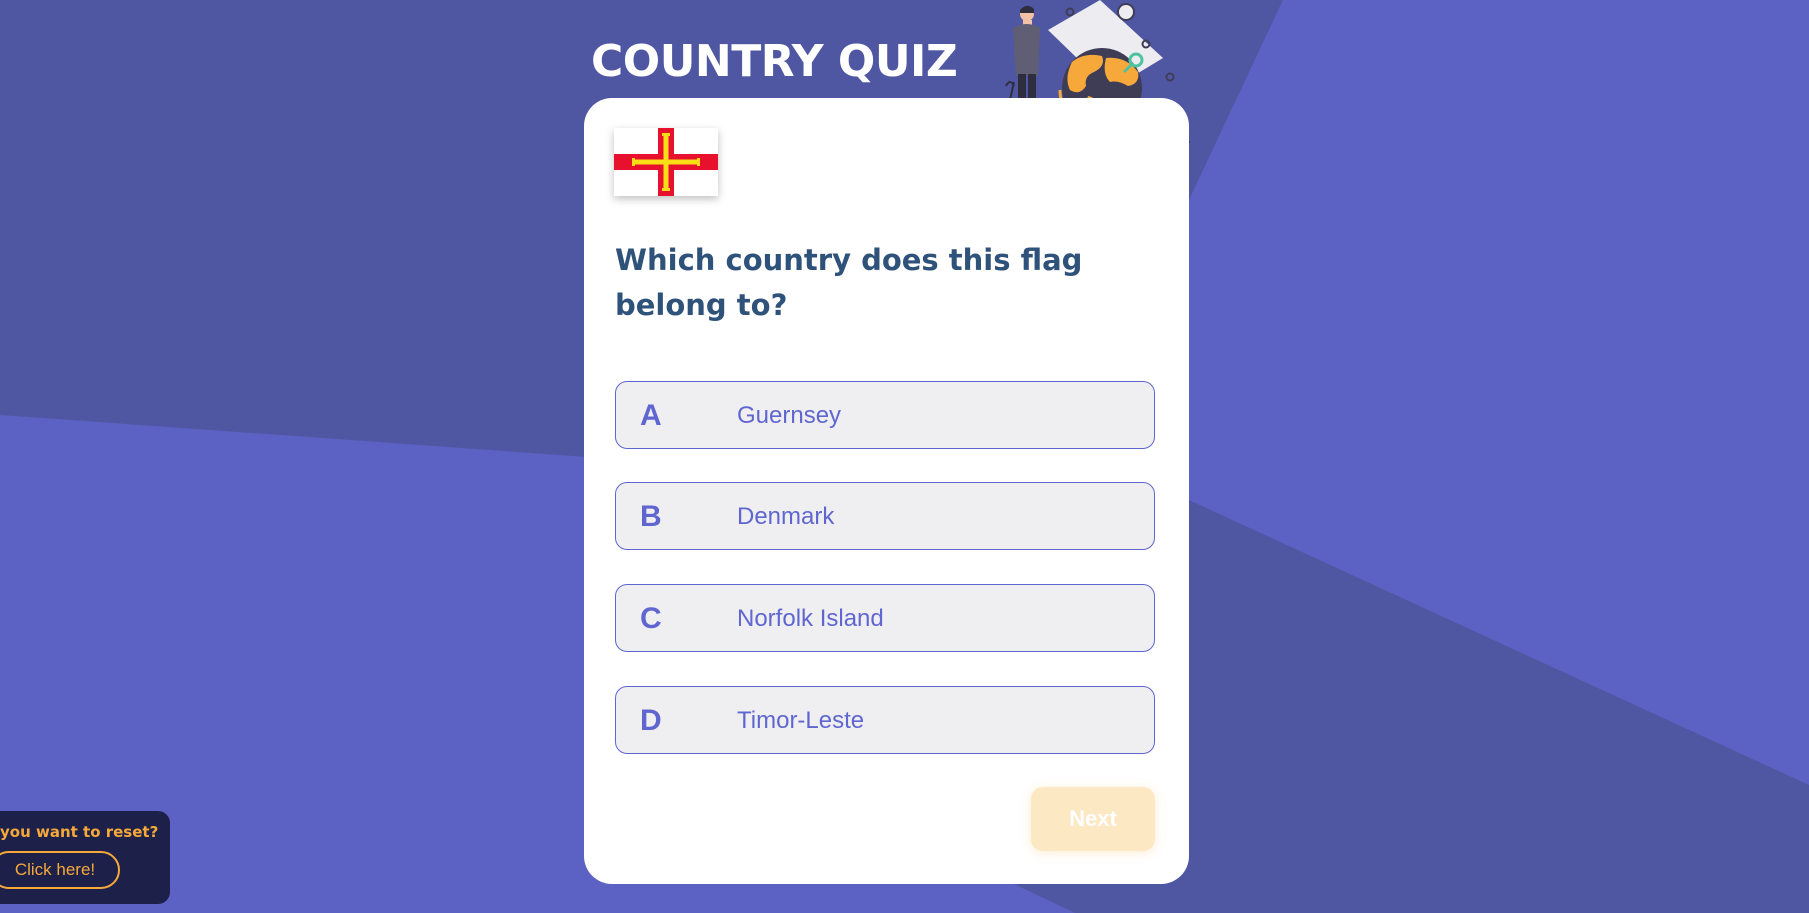 This screenshot has width=1809, height=913. What do you see at coordinates (651, 618) in the screenshot?
I see `option-letter: C` at bounding box center [651, 618].